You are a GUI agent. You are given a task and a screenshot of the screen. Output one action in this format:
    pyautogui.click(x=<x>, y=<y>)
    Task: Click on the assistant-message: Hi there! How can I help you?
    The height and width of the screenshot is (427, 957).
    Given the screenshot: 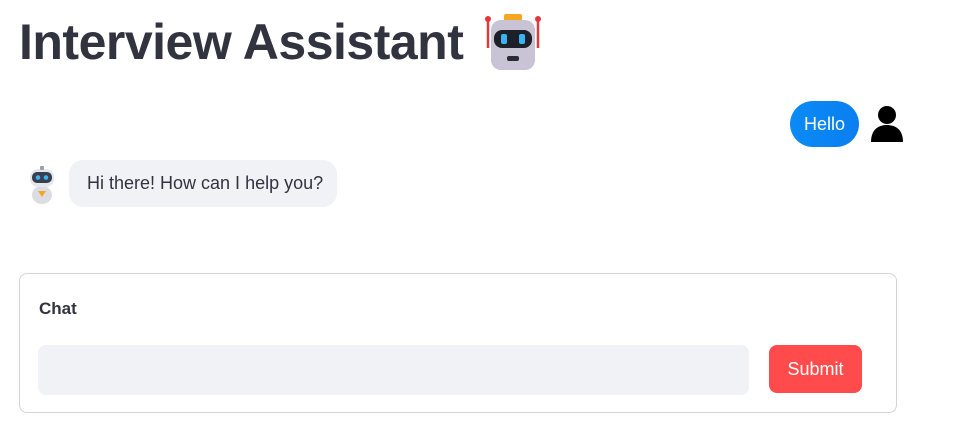 What is the action you would take?
    pyautogui.click(x=182, y=183)
    